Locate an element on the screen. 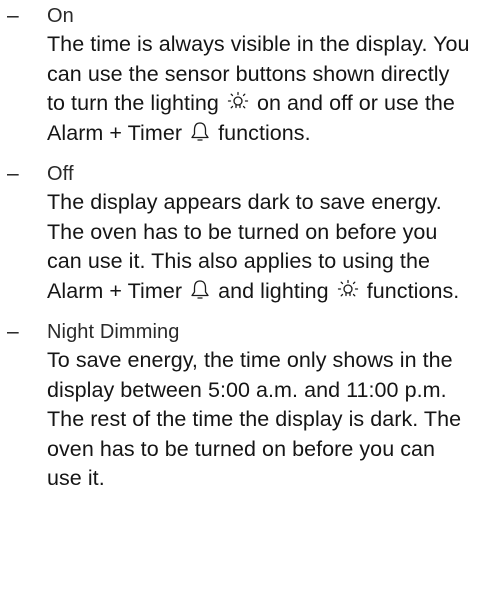  item-title: Night Dimming is located at coordinates (113, 332).